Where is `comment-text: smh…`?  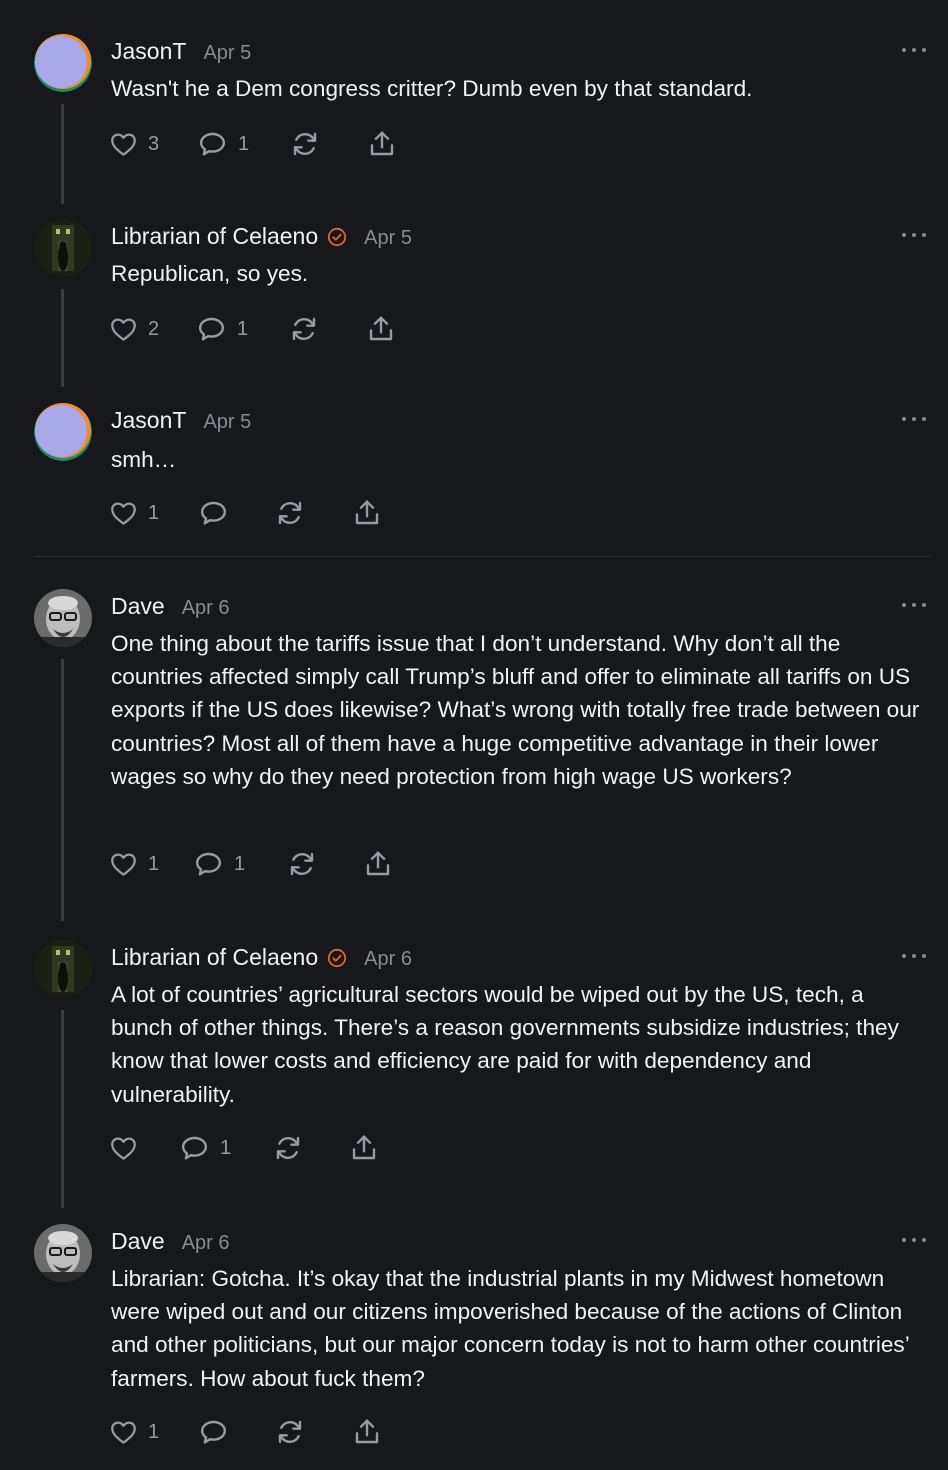 comment-text: smh… is located at coordinates (144, 459).